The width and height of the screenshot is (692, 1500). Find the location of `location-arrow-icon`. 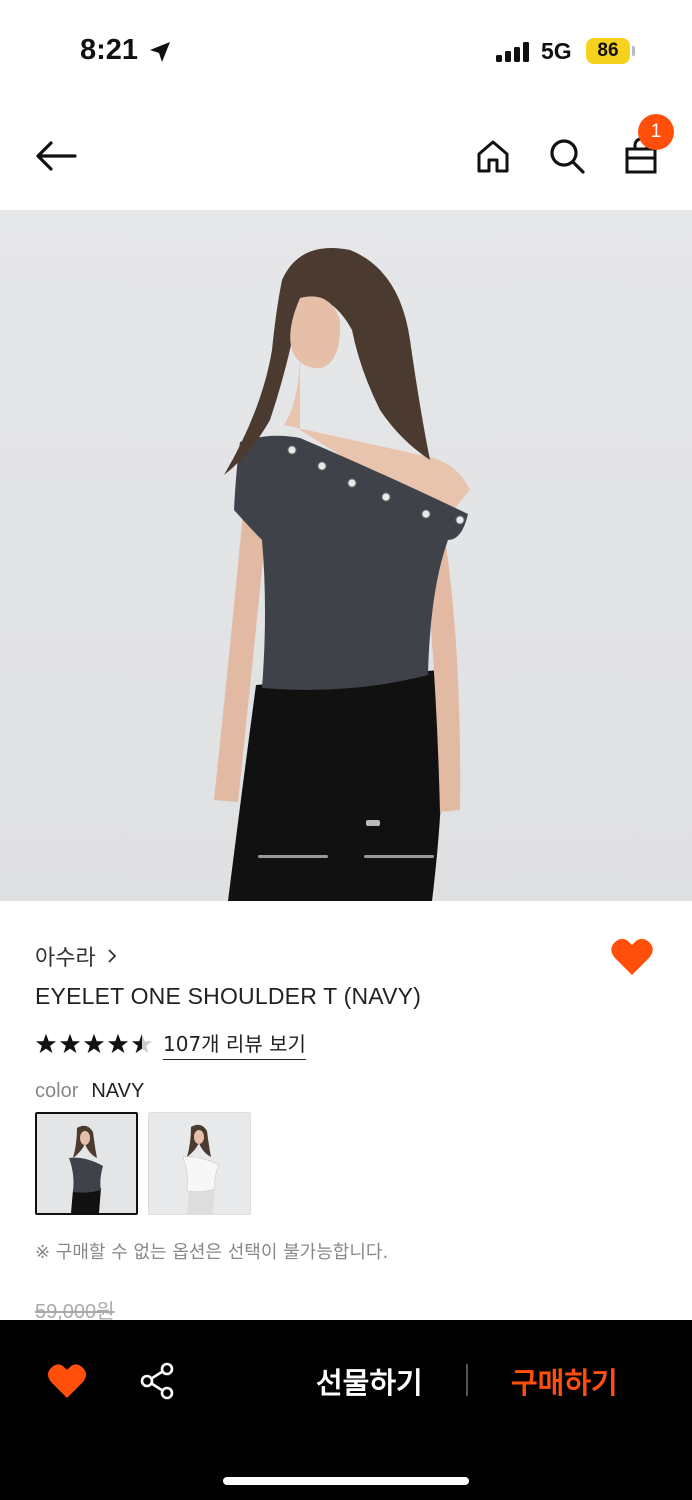

location-arrow-icon is located at coordinates (160, 52).